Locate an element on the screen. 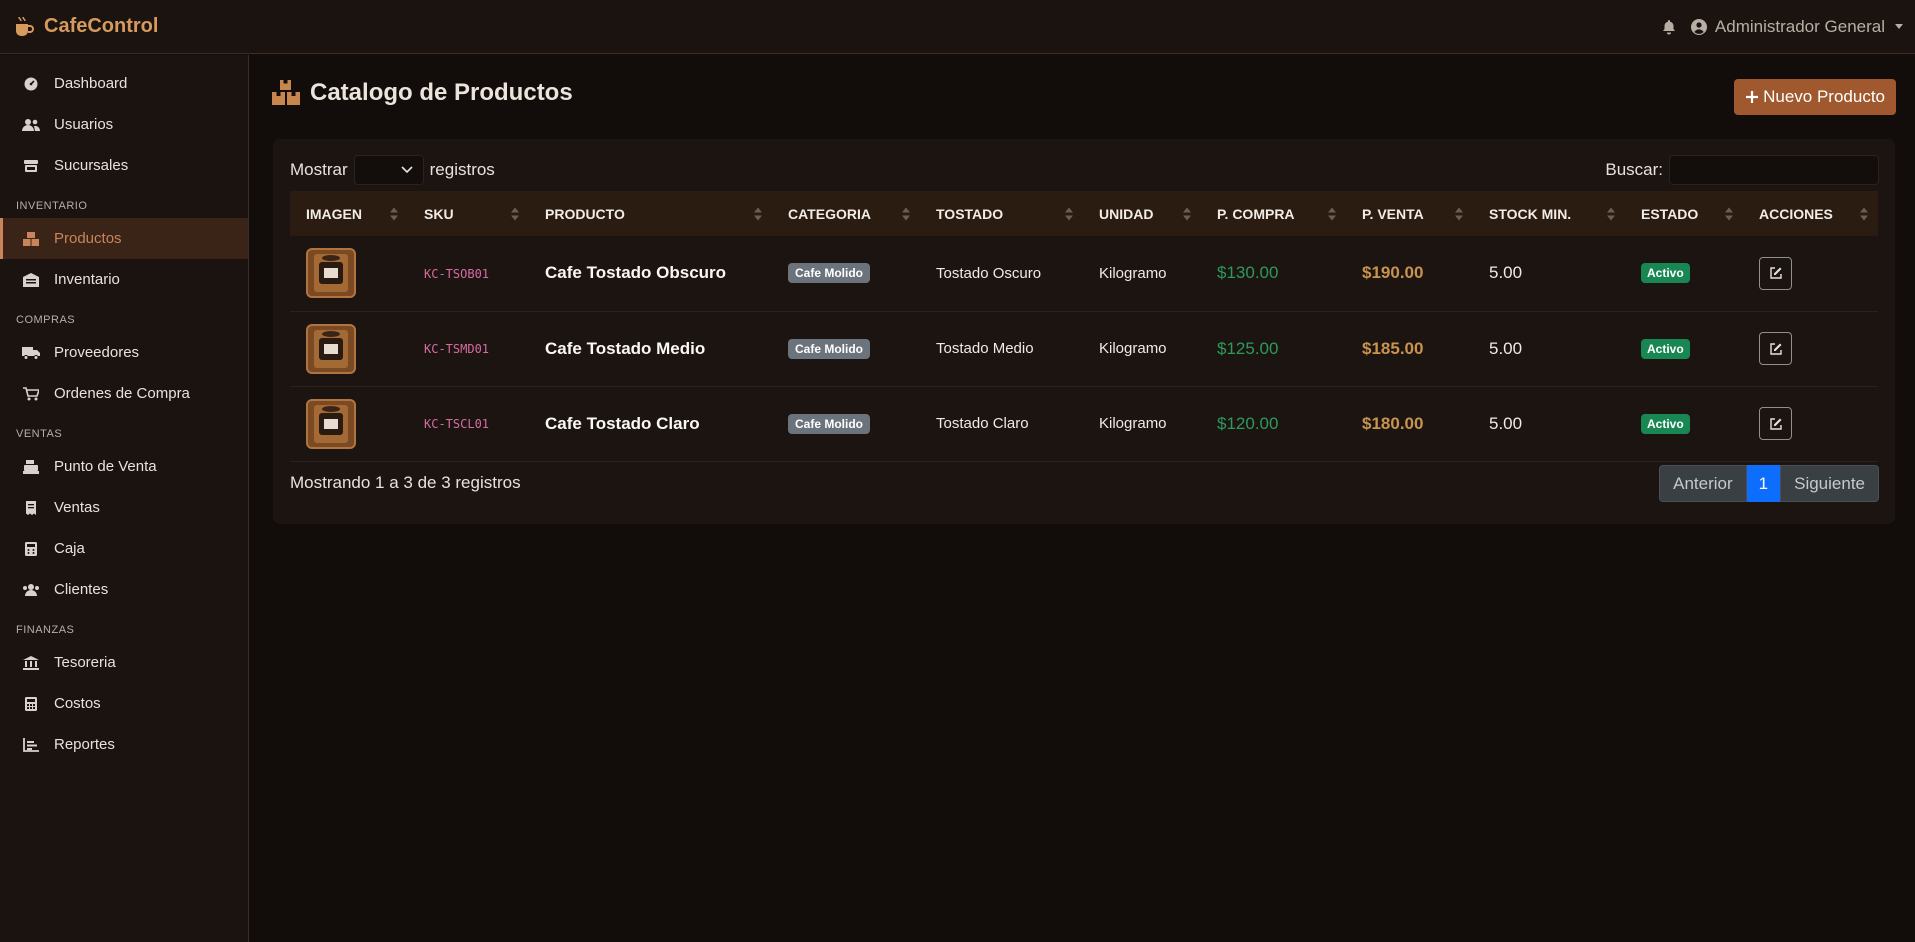 The image size is (1915, 942). sidebar-item-productos: Productos is located at coordinates (124, 238).